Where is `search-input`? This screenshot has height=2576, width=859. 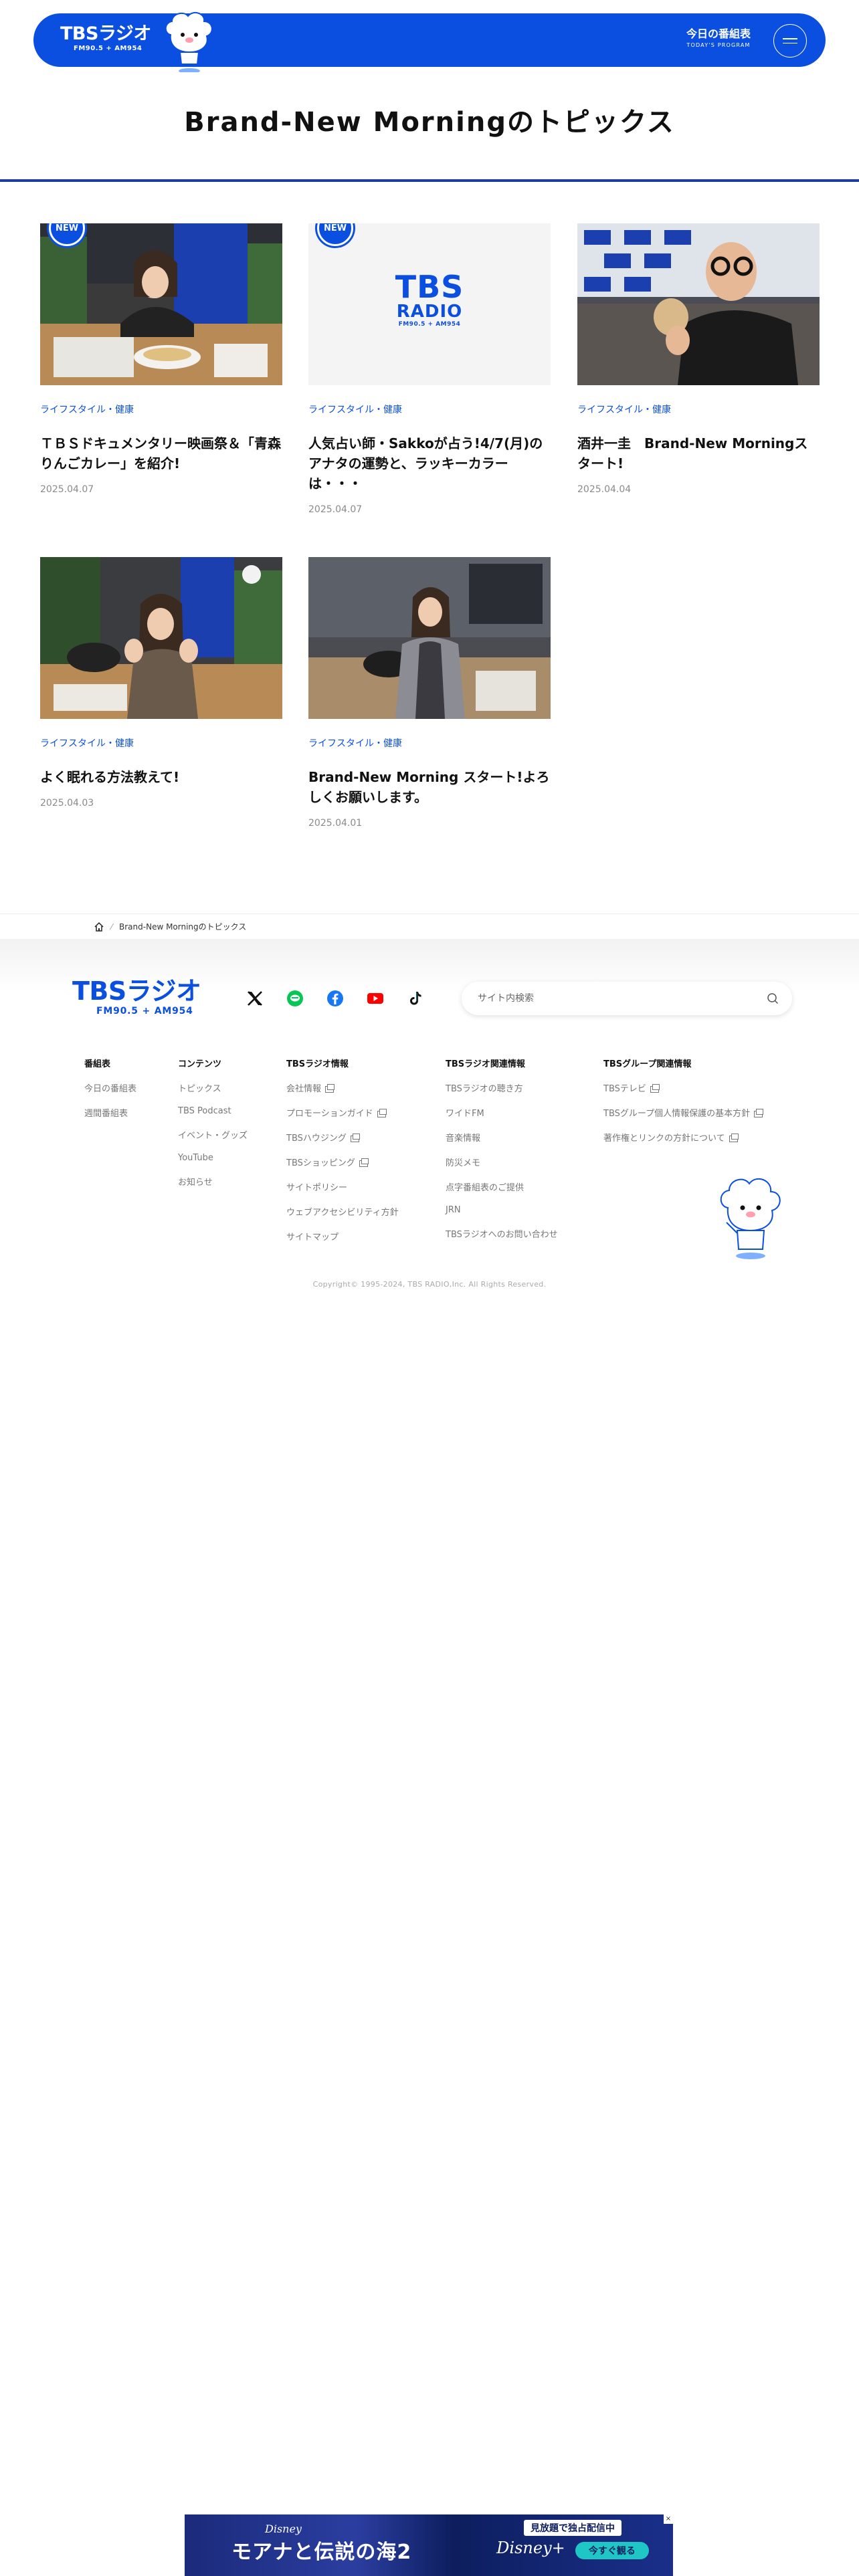 search-input is located at coordinates (611, 999).